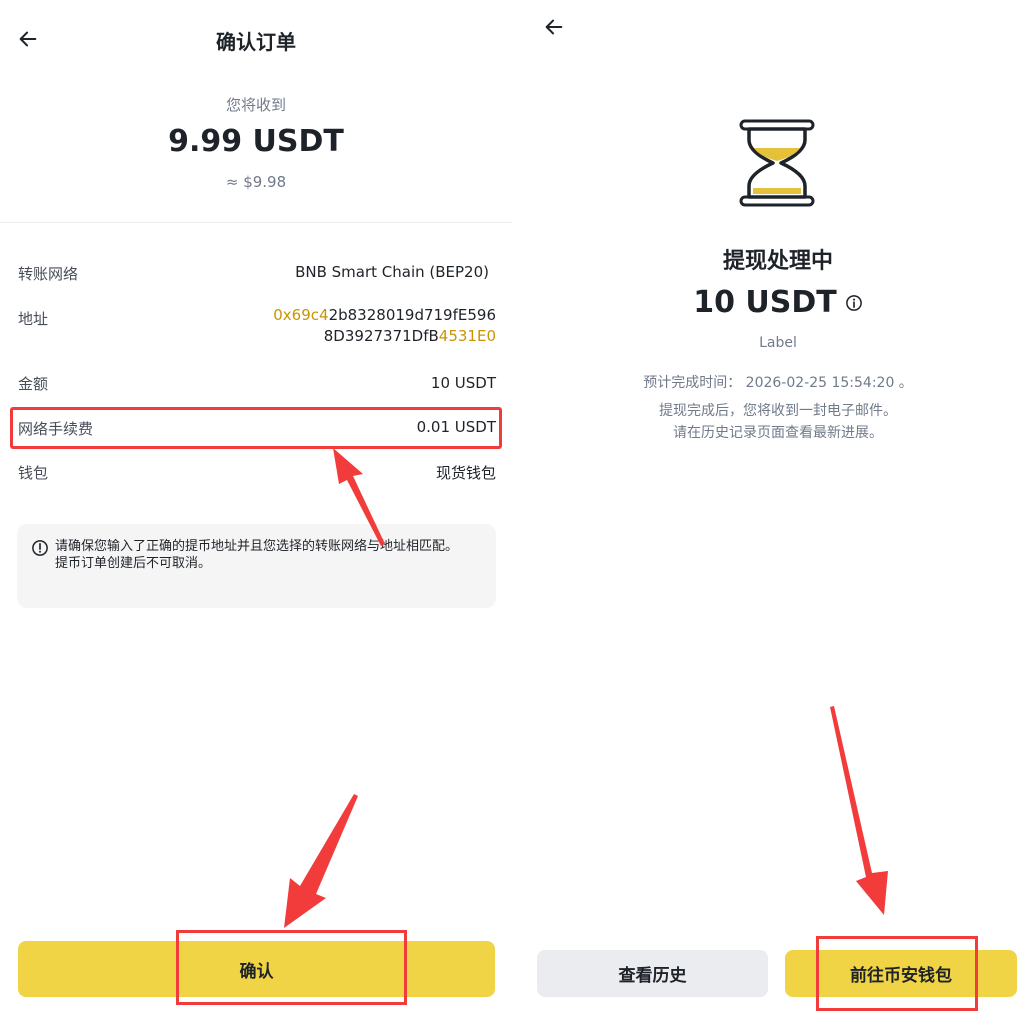 Image resolution: width=1034 pixels, height=1029 pixels. Describe the element at coordinates (392, 272) in the screenshot. I see `network-value: BNB Smart Chain (BEP20)` at that location.